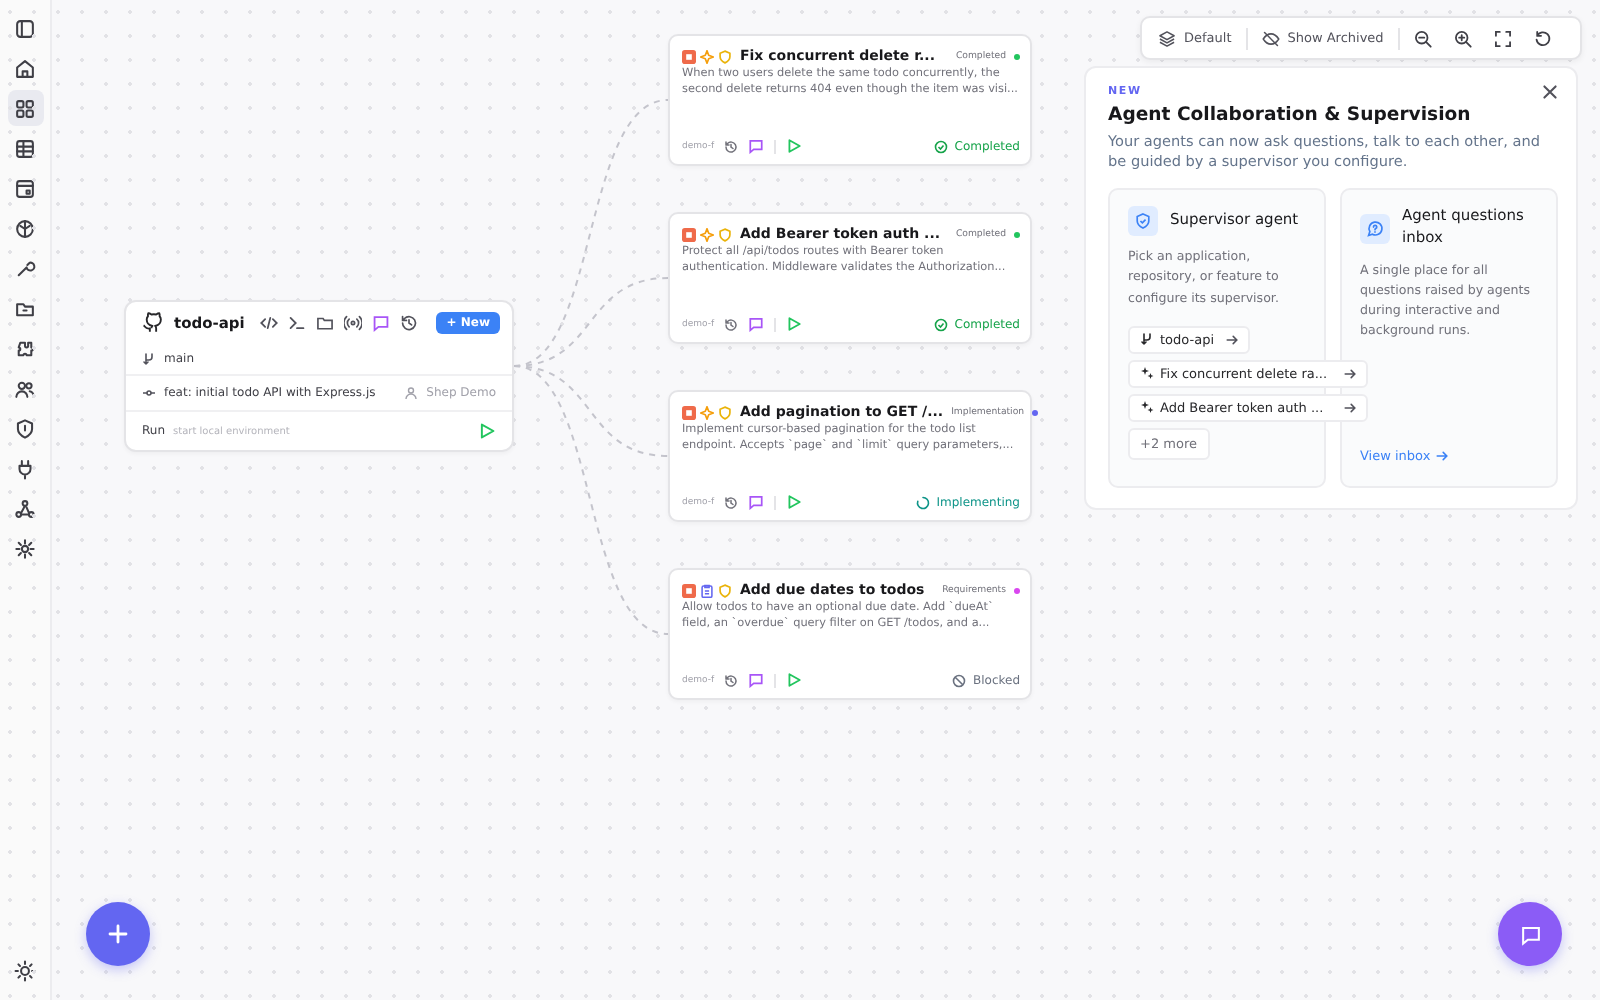 This screenshot has width=1600, height=1000. I want to click on announcement-title: Agent Collaboration & Supervision, so click(1290, 115).